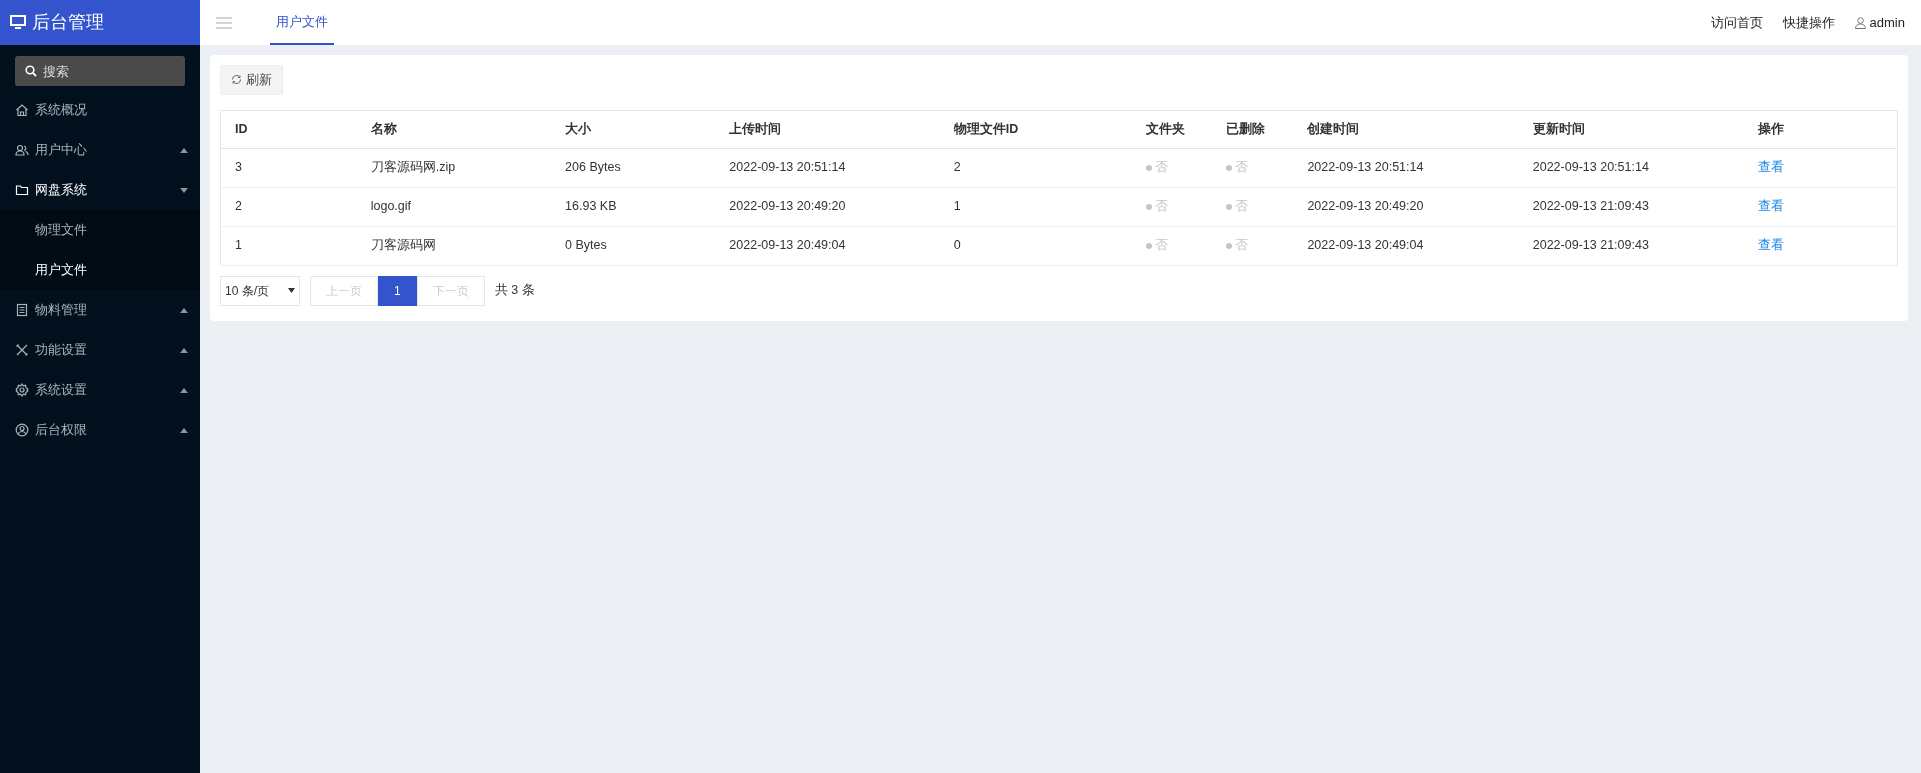 The width and height of the screenshot is (1921, 773). Describe the element at coordinates (1406, 129) in the screenshot. I see `column-header: 创建时间` at that location.